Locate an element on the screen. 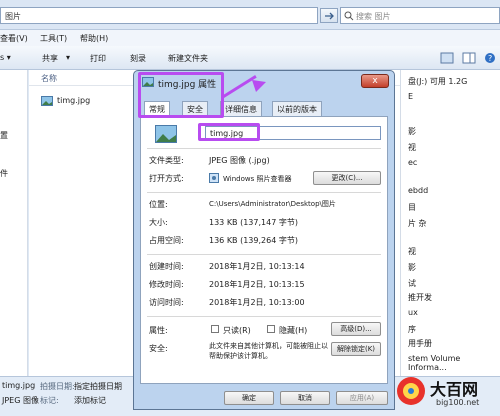  attributes-label: 属性: is located at coordinates (158, 330).